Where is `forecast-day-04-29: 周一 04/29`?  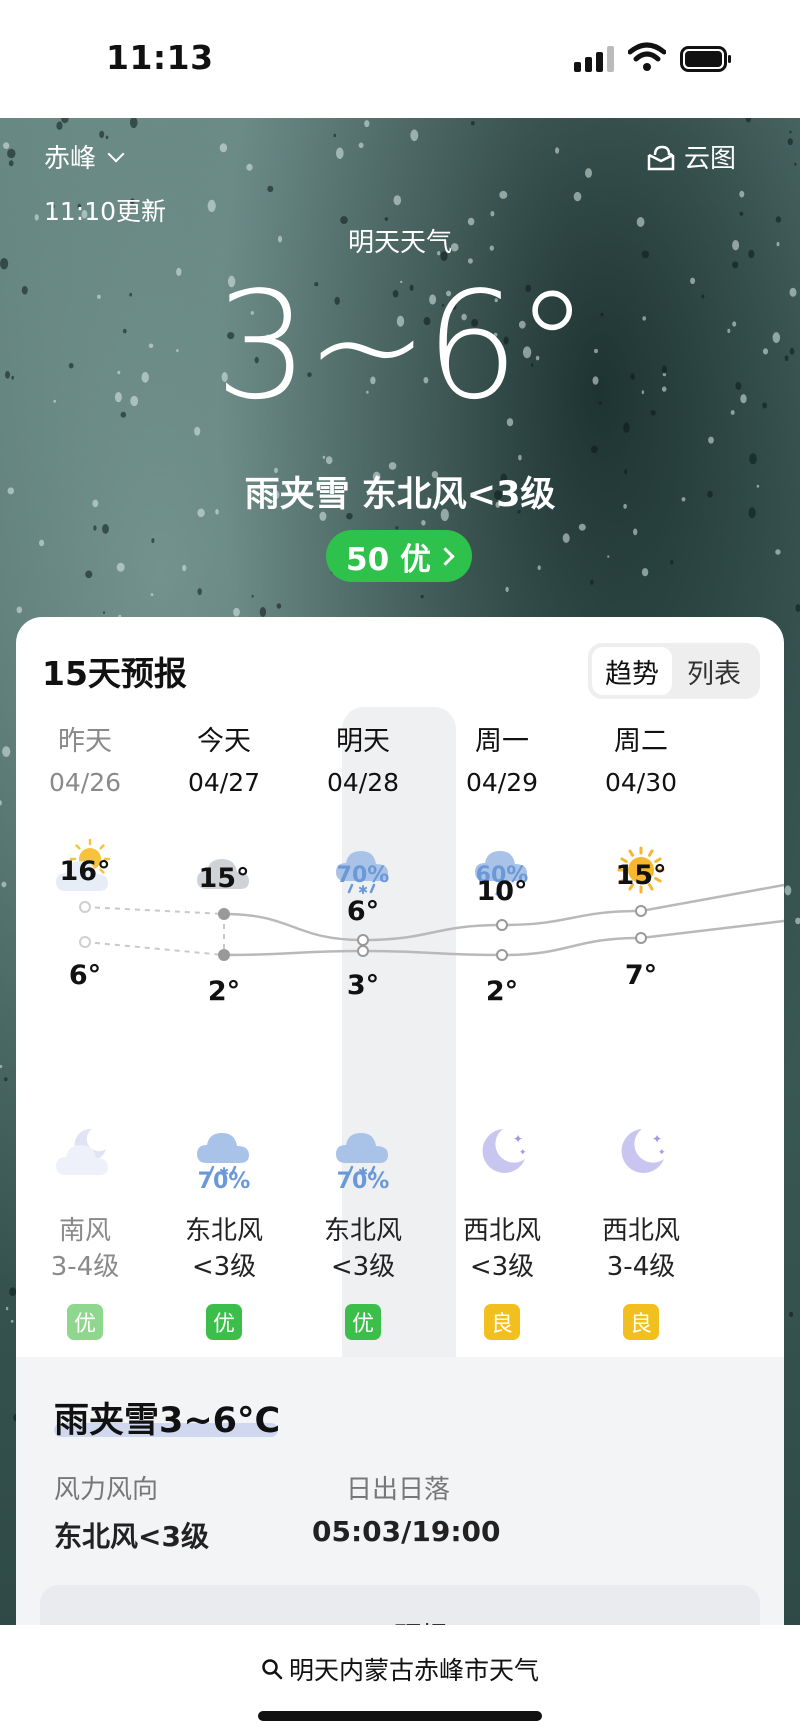 forecast-day-04-29: 周一 04/29 is located at coordinates (502, 763).